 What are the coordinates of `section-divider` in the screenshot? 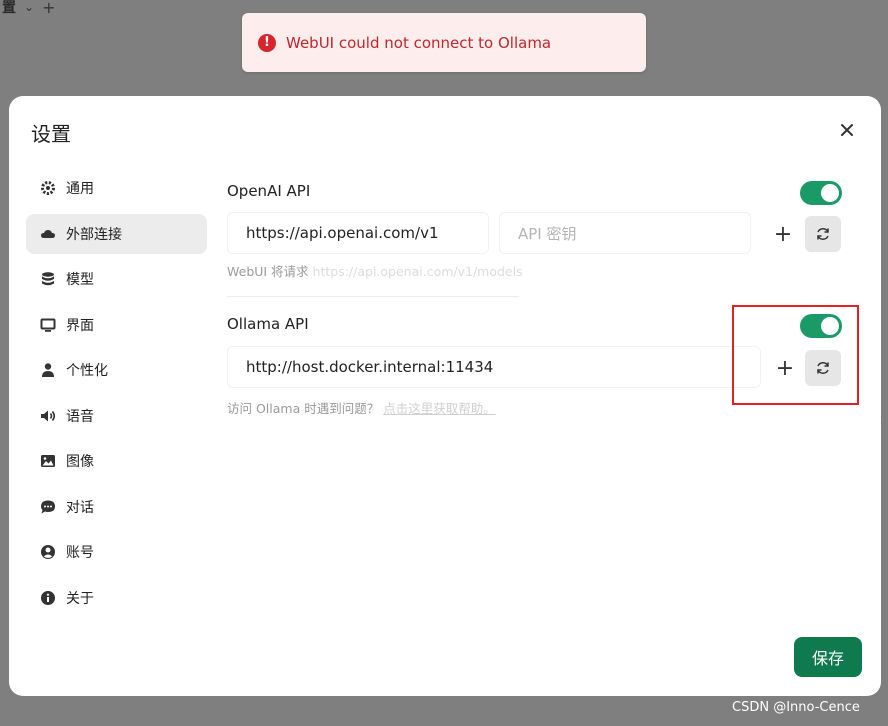 It's located at (373, 296).